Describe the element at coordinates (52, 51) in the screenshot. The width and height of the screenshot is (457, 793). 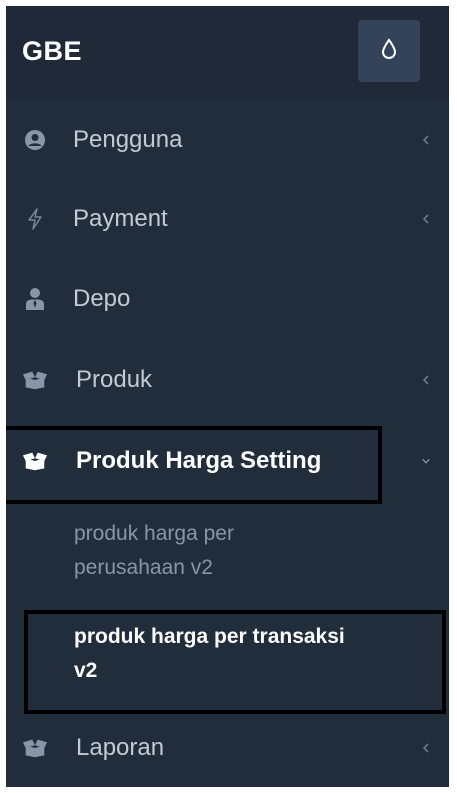
I see `brand-logo: GBE` at that location.